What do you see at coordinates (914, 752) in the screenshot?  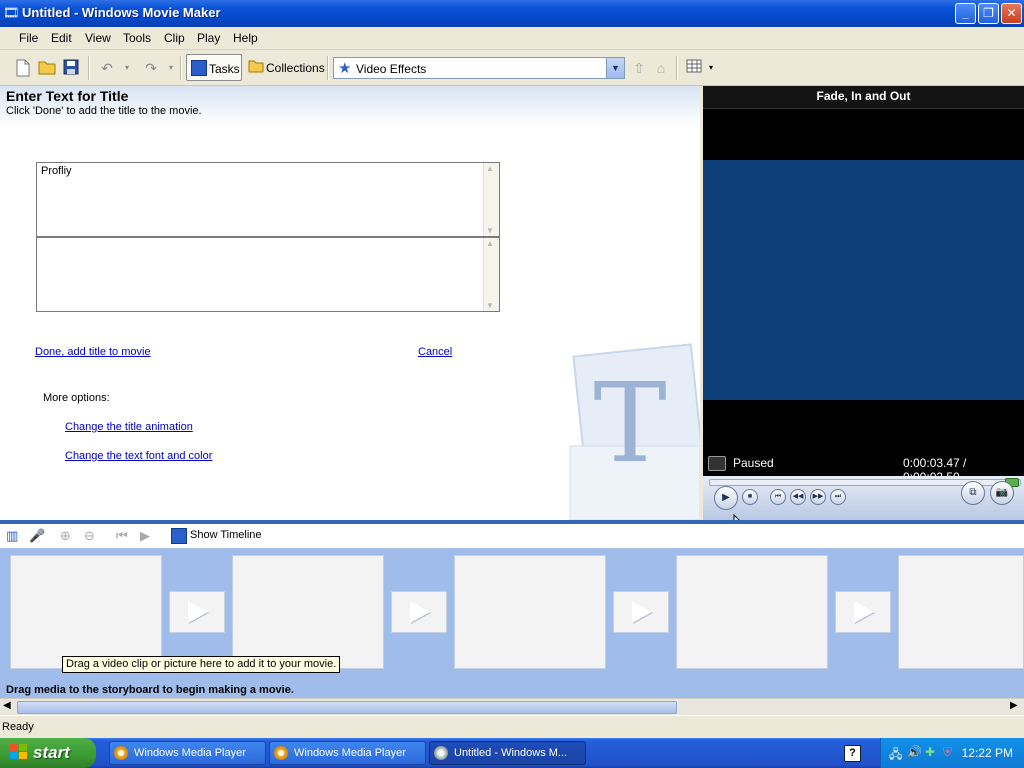 I see `volume-icon: 🔊` at bounding box center [914, 752].